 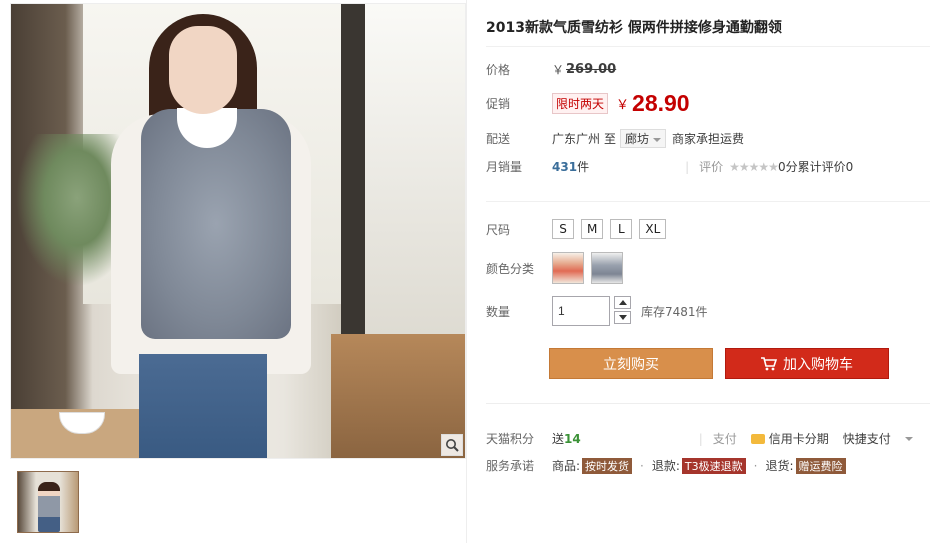 What do you see at coordinates (665, 466) in the screenshot?
I see `refund-label: 退款:` at bounding box center [665, 466].